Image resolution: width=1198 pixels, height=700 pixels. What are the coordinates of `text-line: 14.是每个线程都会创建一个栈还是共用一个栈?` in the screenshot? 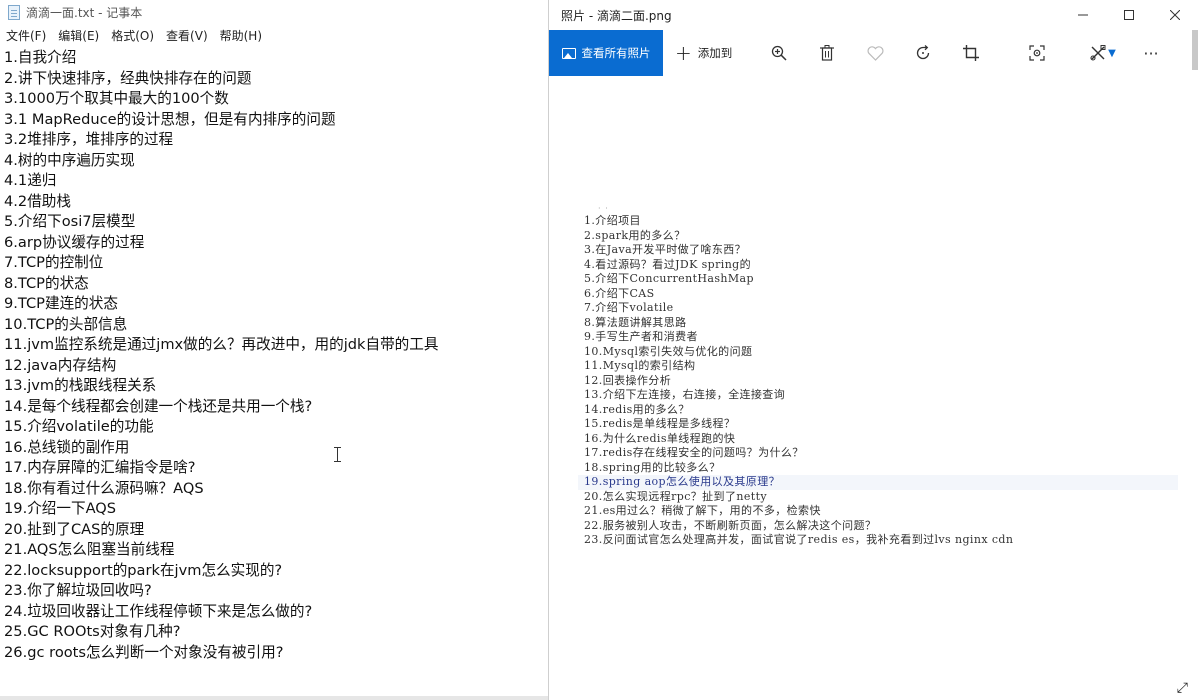 It's located at (158, 406).